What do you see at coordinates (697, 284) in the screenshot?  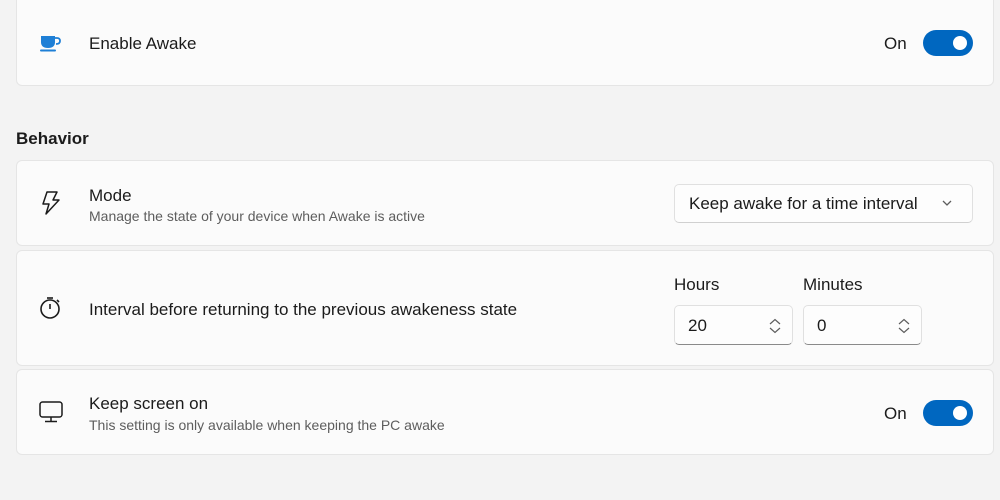 I see `hours-label: Hours` at bounding box center [697, 284].